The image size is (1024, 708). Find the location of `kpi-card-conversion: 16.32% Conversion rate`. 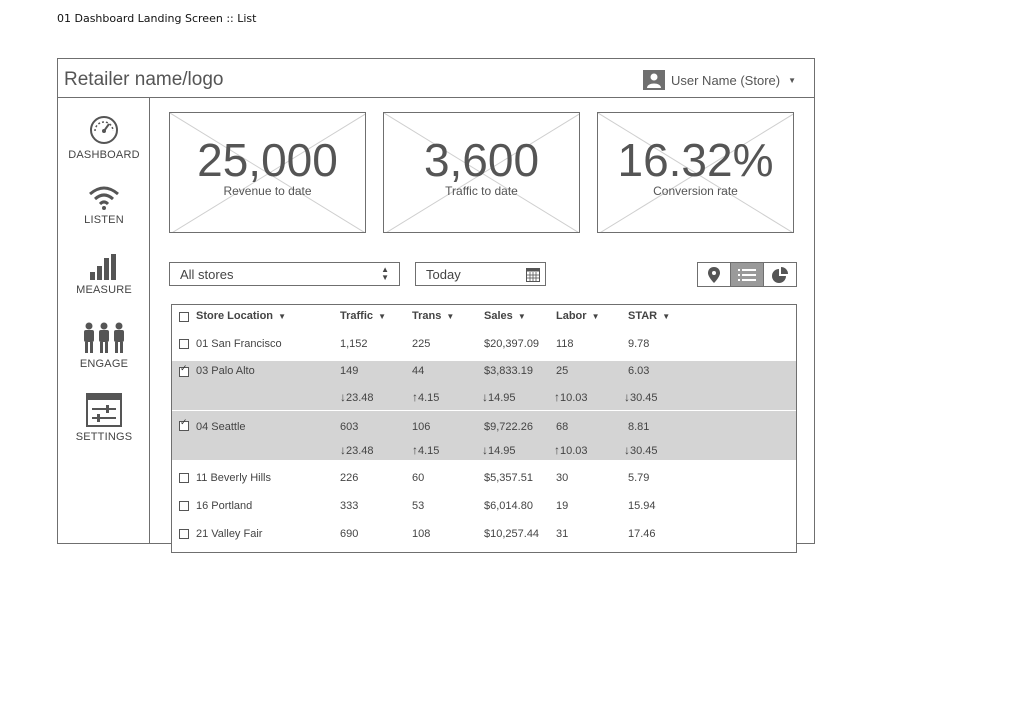

kpi-card-conversion: 16.32% Conversion rate is located at coordinates (695, 172).